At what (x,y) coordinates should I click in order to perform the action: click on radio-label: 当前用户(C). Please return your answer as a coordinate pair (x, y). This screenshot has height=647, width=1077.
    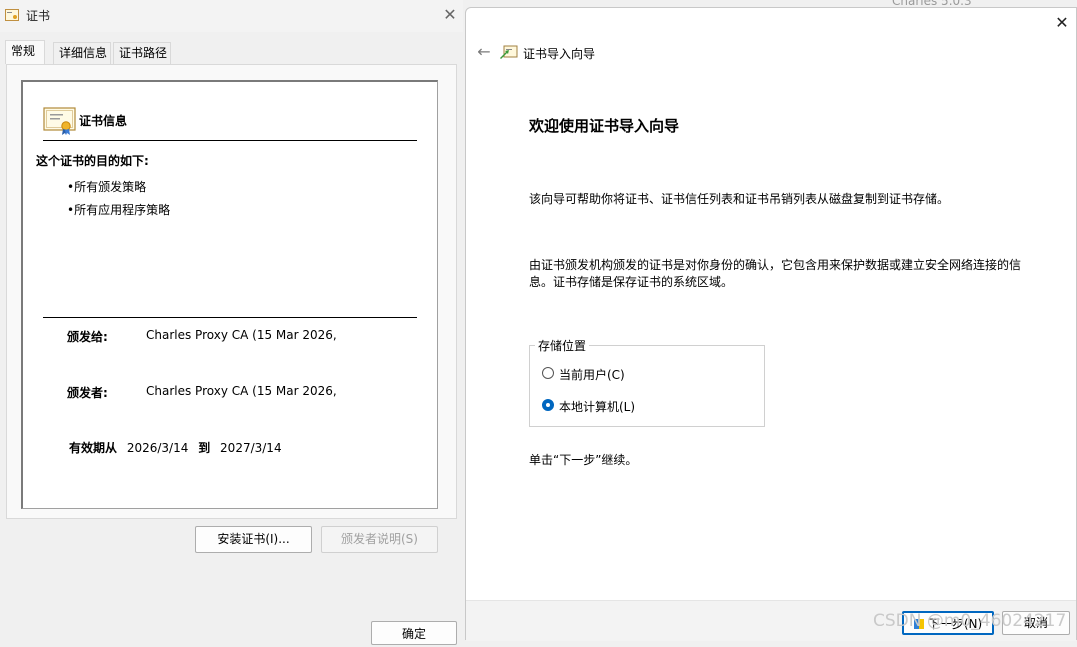
    Looking at the image, I should click on (592, 375).